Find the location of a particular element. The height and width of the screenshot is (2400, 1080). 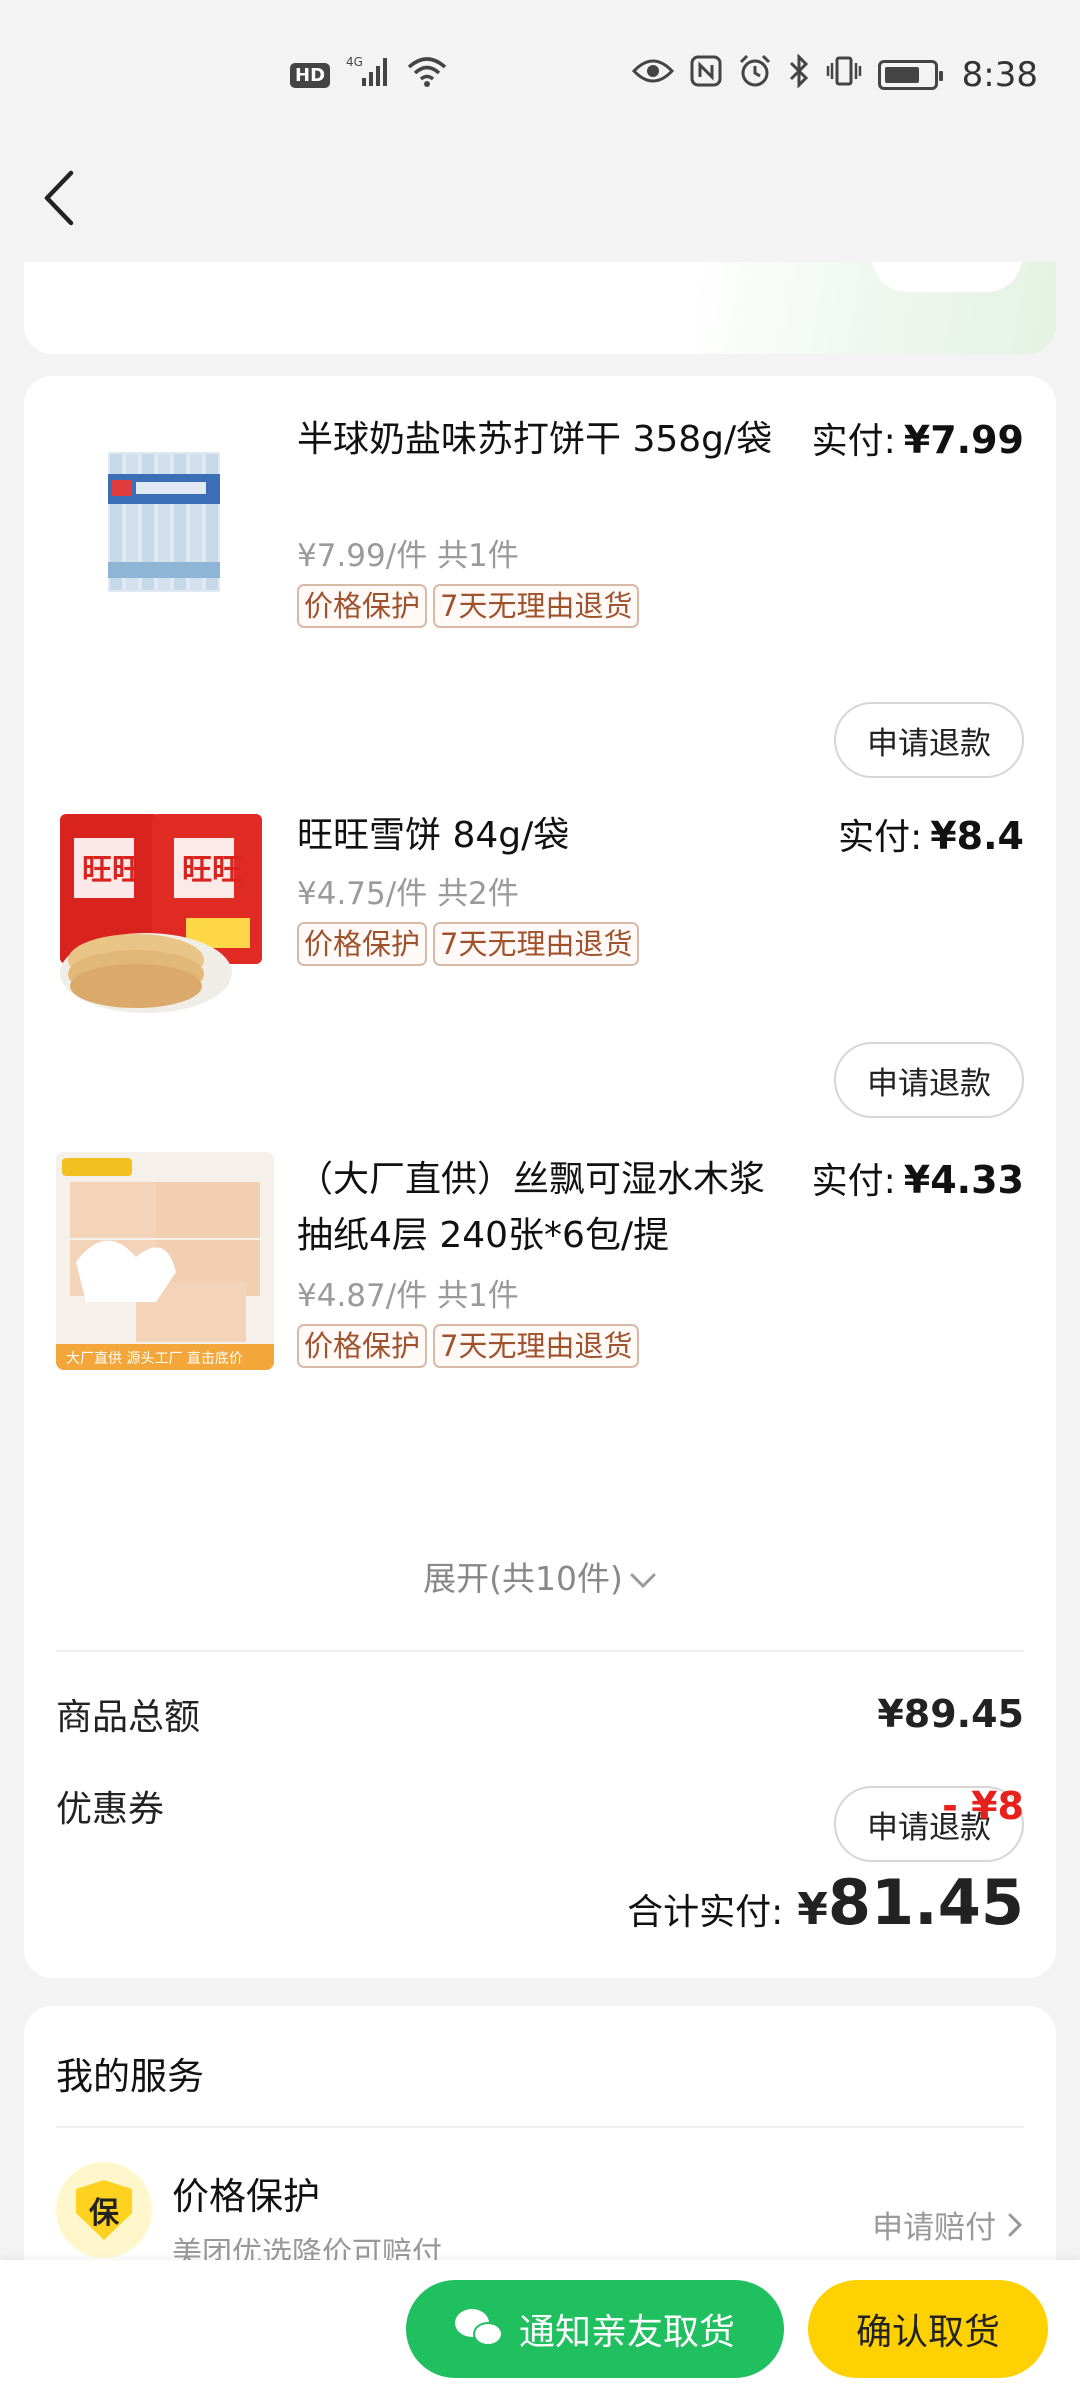

bottom-action-bar: 通知亲友取货 确认取货 is located at coordinates (540, 2330).